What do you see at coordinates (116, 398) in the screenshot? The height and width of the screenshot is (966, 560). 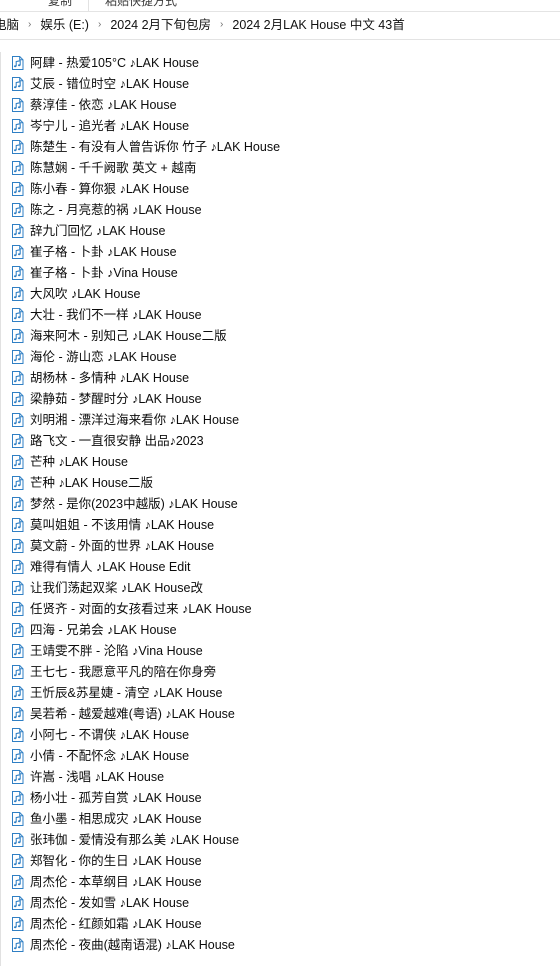 I see `file-name-label: 梁静茹 - 梦醒时分 ♪LAK House` at bounding box center [116, 398].